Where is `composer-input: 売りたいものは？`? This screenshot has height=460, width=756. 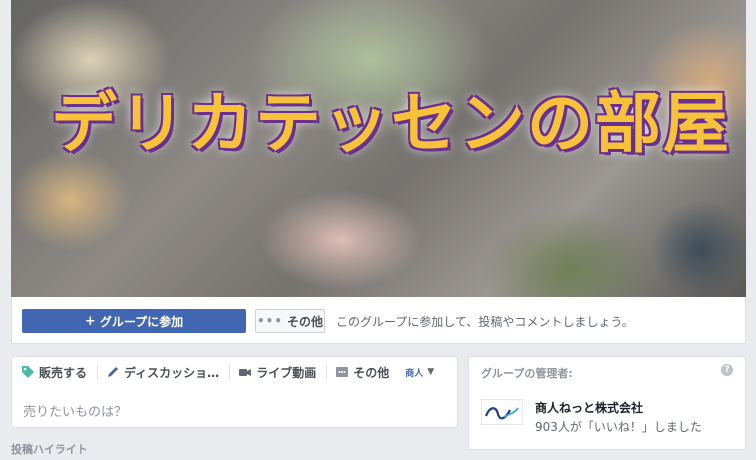
composer-input: 売りたいものは？ is located at coordinates (75, 410).